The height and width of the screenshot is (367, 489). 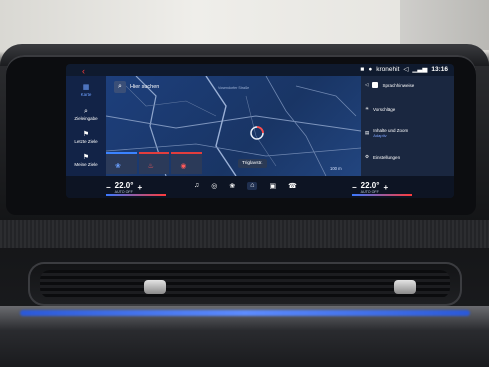 I want to click on volume-icon: ◁, so click(x=406, y=69).